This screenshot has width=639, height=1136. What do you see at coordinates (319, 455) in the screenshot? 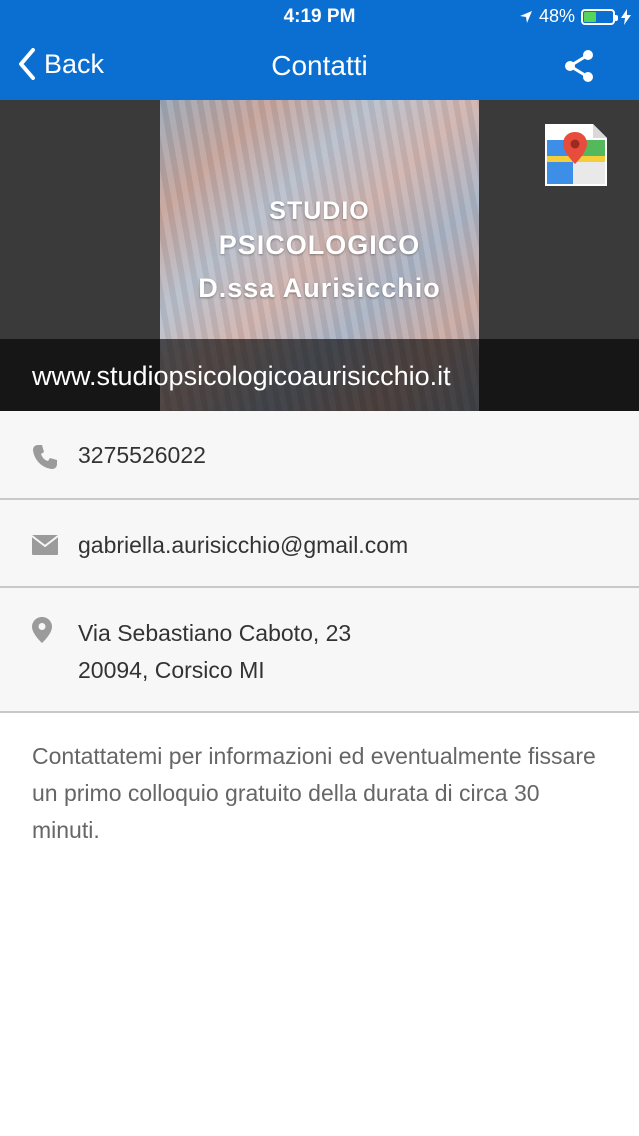
I see `phone-row: 3275526022` at bounding box center [319, 455].